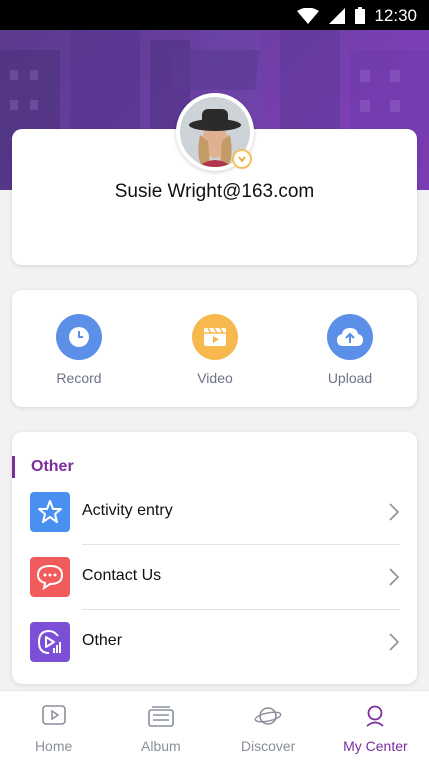  Describe the element at coordinates (50, 512) in the screenshot. I see `star-icon` at that location.